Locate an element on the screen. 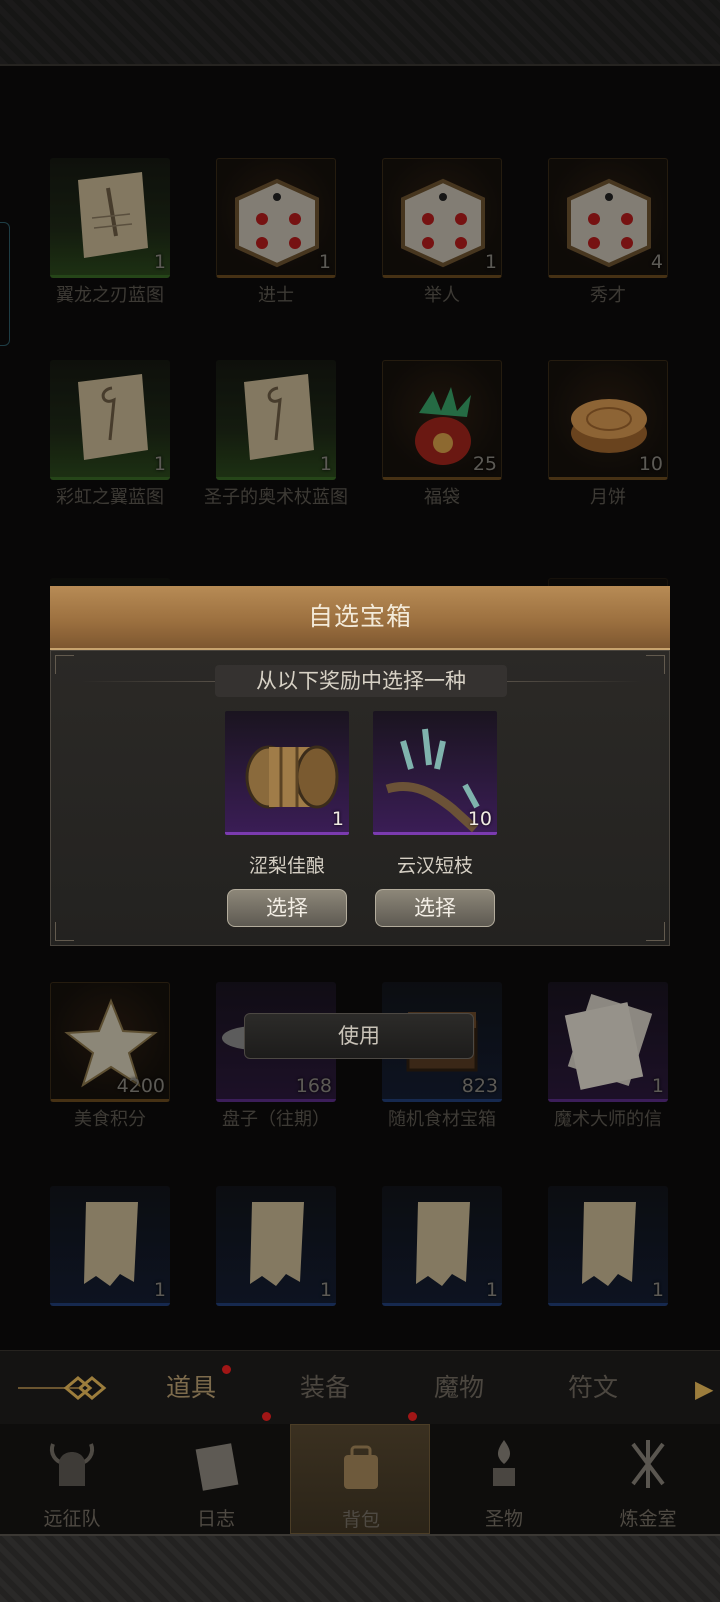  select-button-reward-2: 选择 is located at coordinates (435, 908).